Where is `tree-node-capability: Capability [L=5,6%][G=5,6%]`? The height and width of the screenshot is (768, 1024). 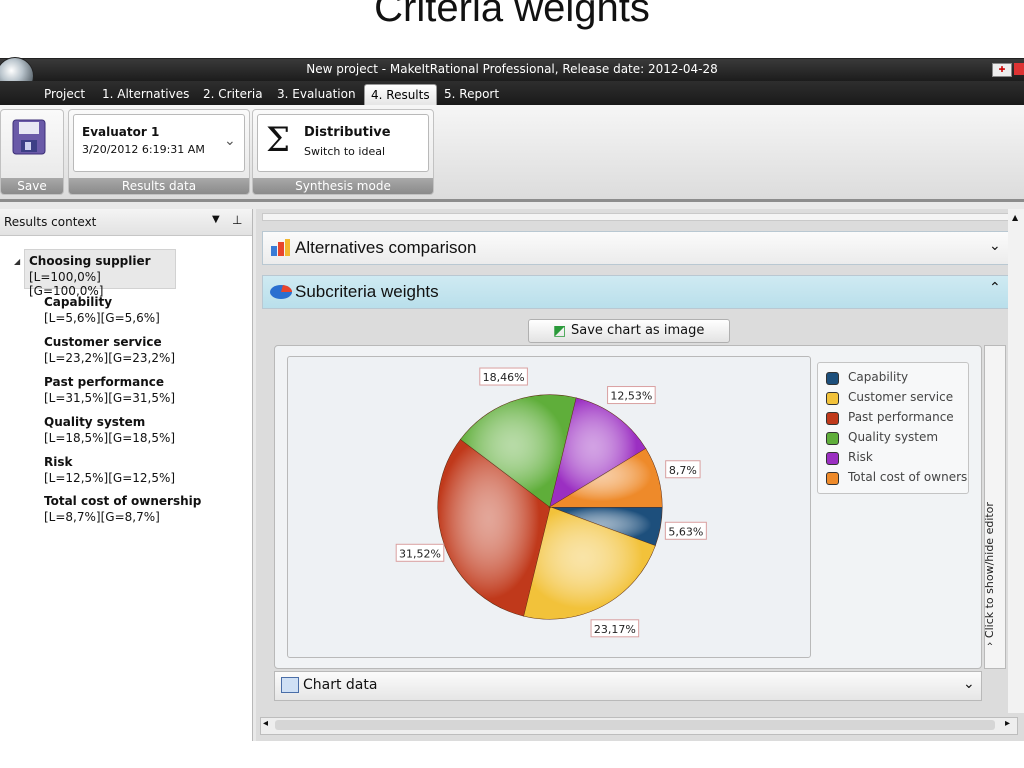 tree-node-capability: Capability [L=5,6%][G=5,6%] is located at coordinates (144, 312).